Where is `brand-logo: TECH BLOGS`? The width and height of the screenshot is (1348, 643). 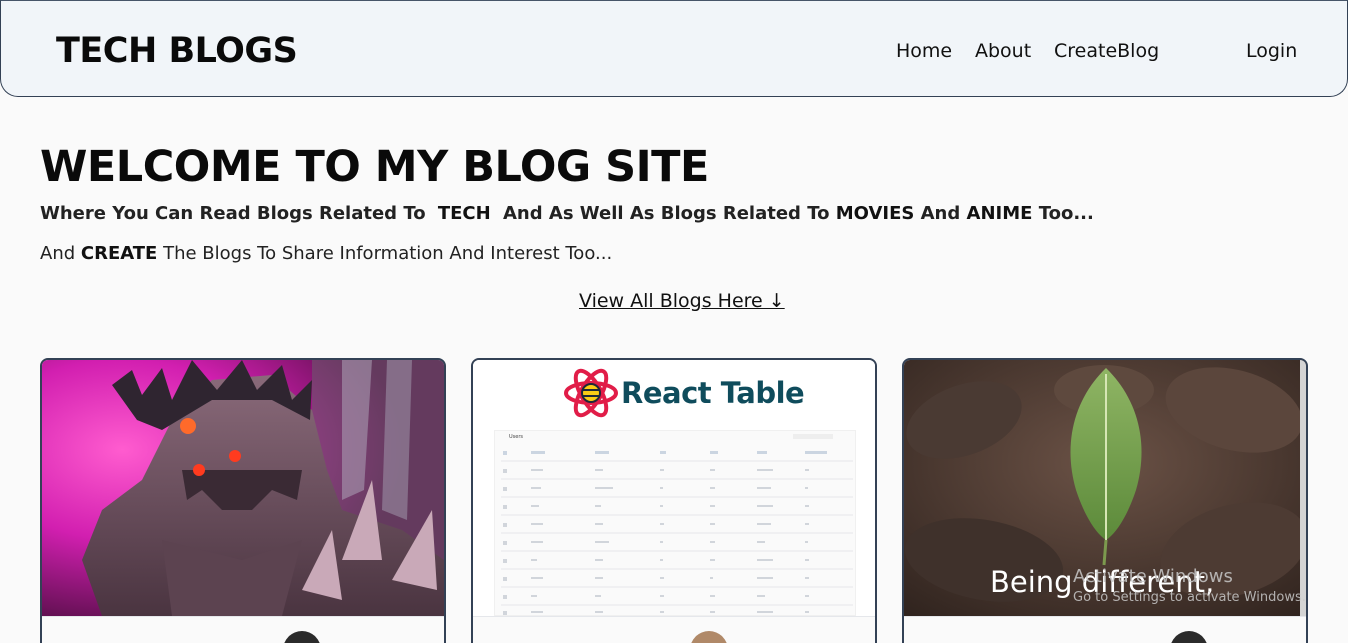 brand-logo: TECH BLOGS is located at coordinates (177, 51).